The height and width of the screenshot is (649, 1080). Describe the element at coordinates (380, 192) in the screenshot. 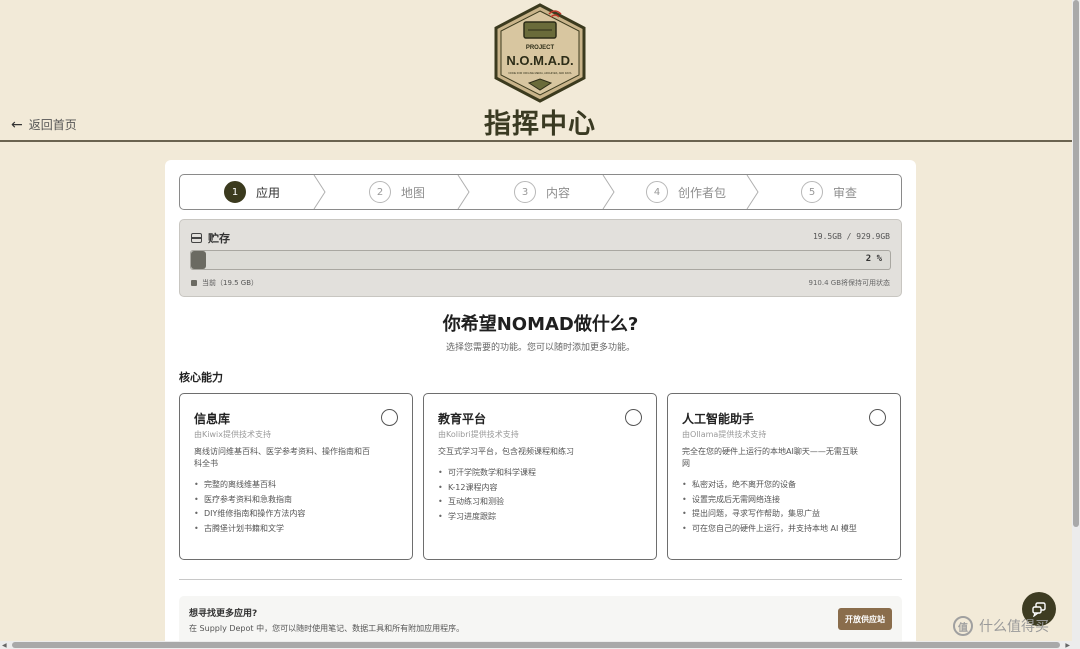

I see `step-number: 2` at that location.